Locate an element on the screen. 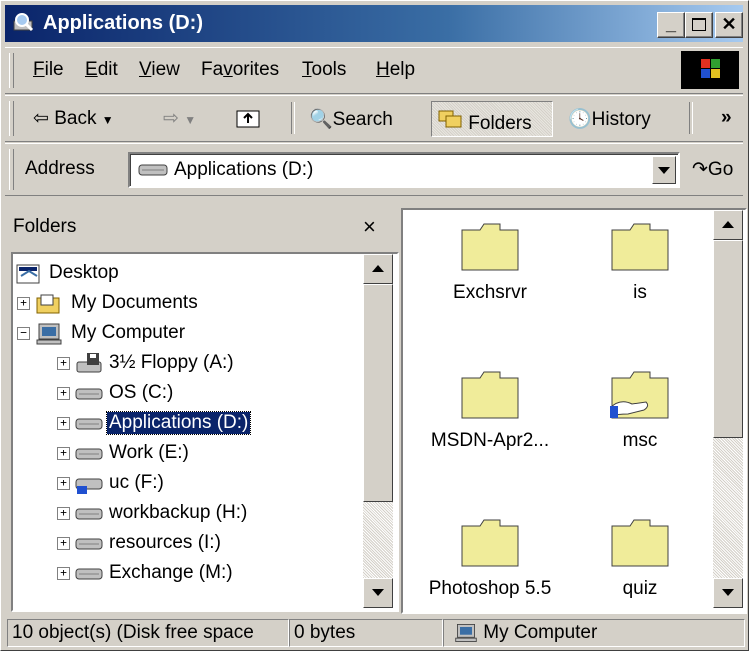 The width and height of the screenshot is (749, 651). close-button: ✕ is located at coordinates (729, 25).